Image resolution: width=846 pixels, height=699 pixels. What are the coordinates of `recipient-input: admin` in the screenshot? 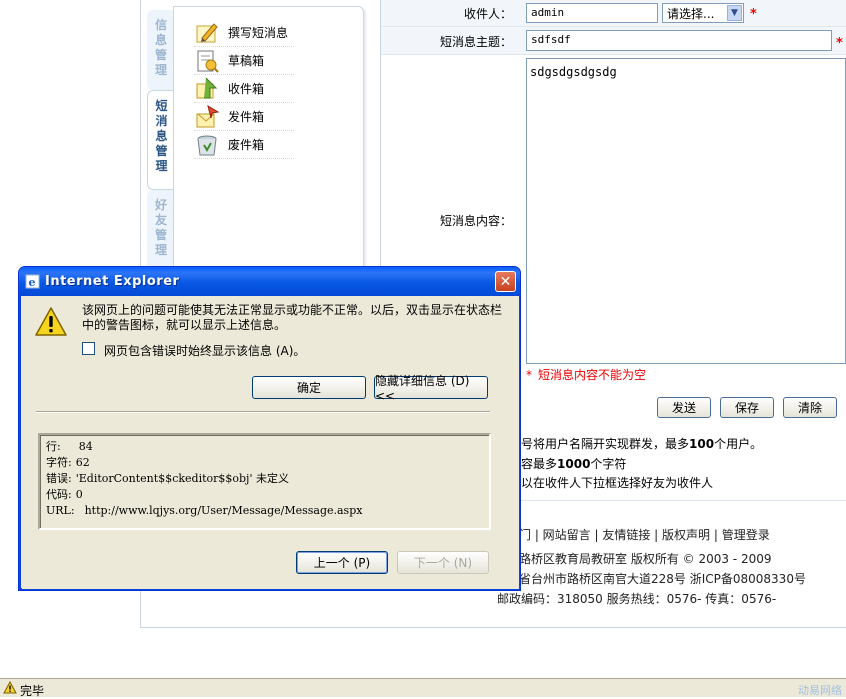 It's located at (592, 13).